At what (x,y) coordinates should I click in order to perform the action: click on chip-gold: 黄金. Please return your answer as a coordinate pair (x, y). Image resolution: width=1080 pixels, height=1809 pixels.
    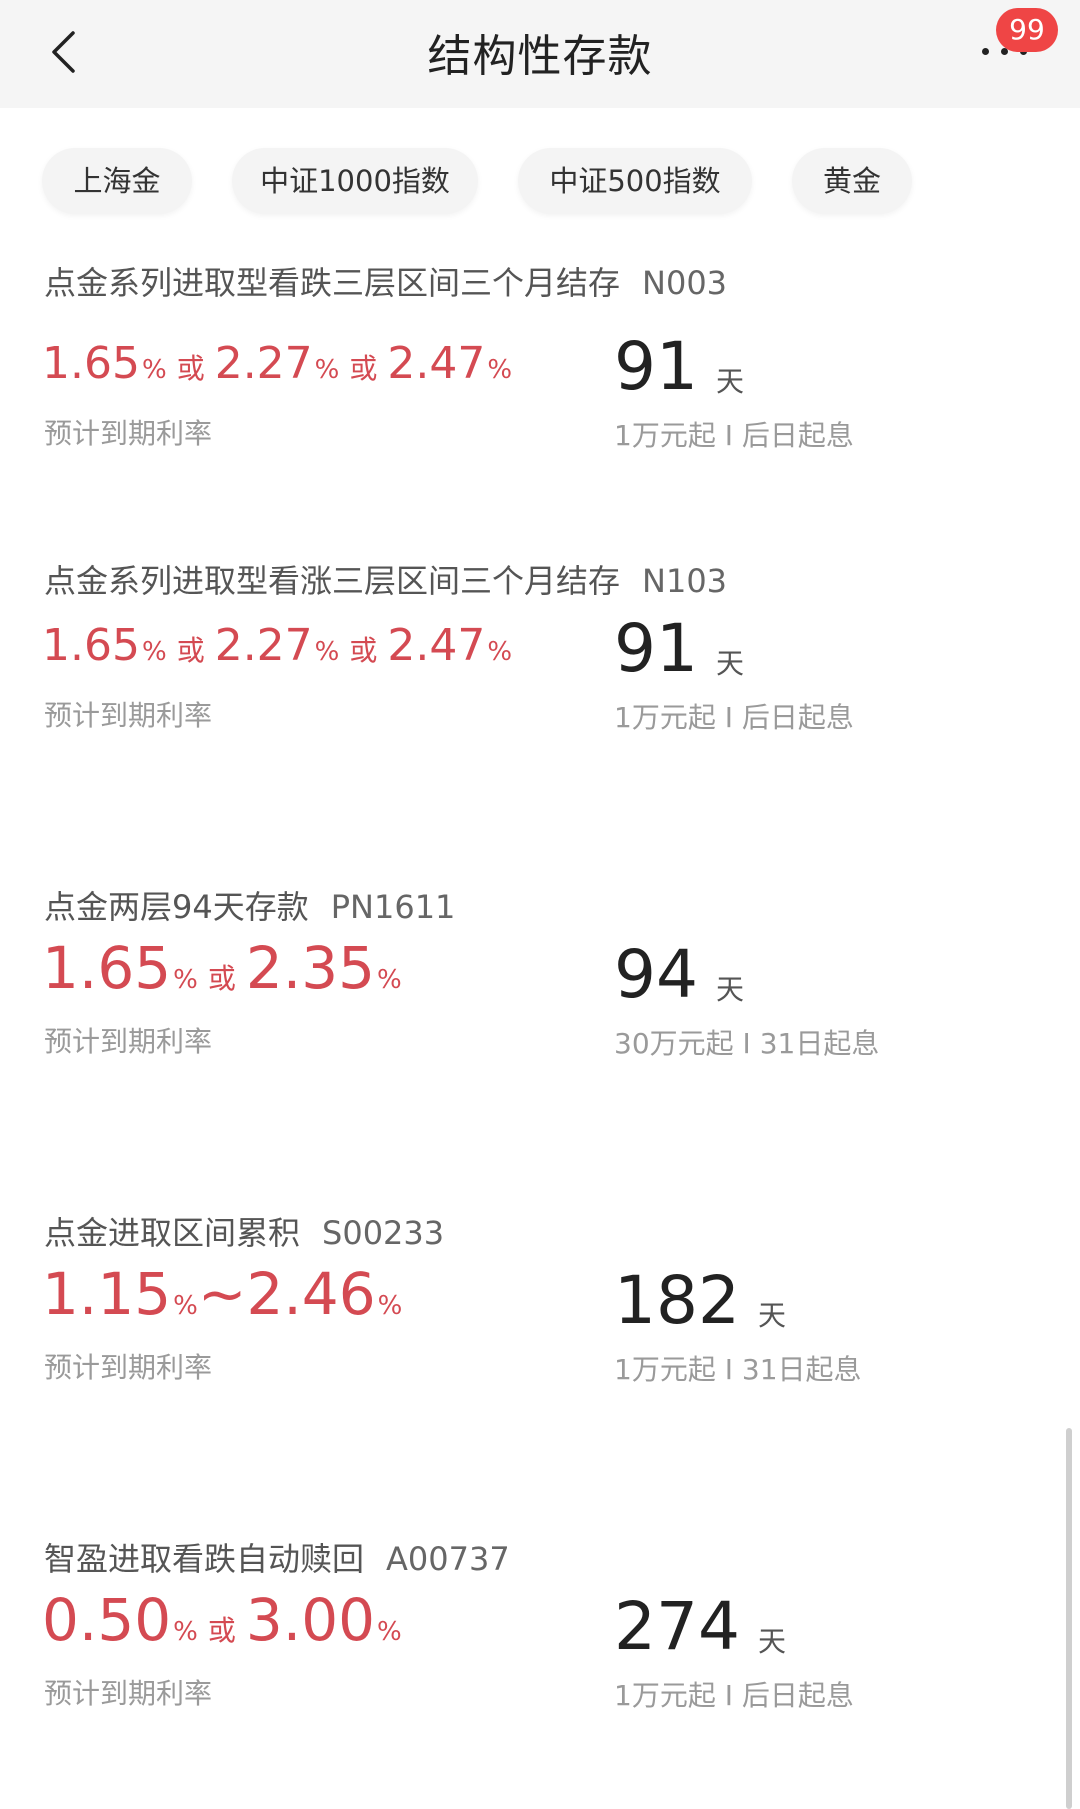
    Looking at the image, I should click on (852, 181).